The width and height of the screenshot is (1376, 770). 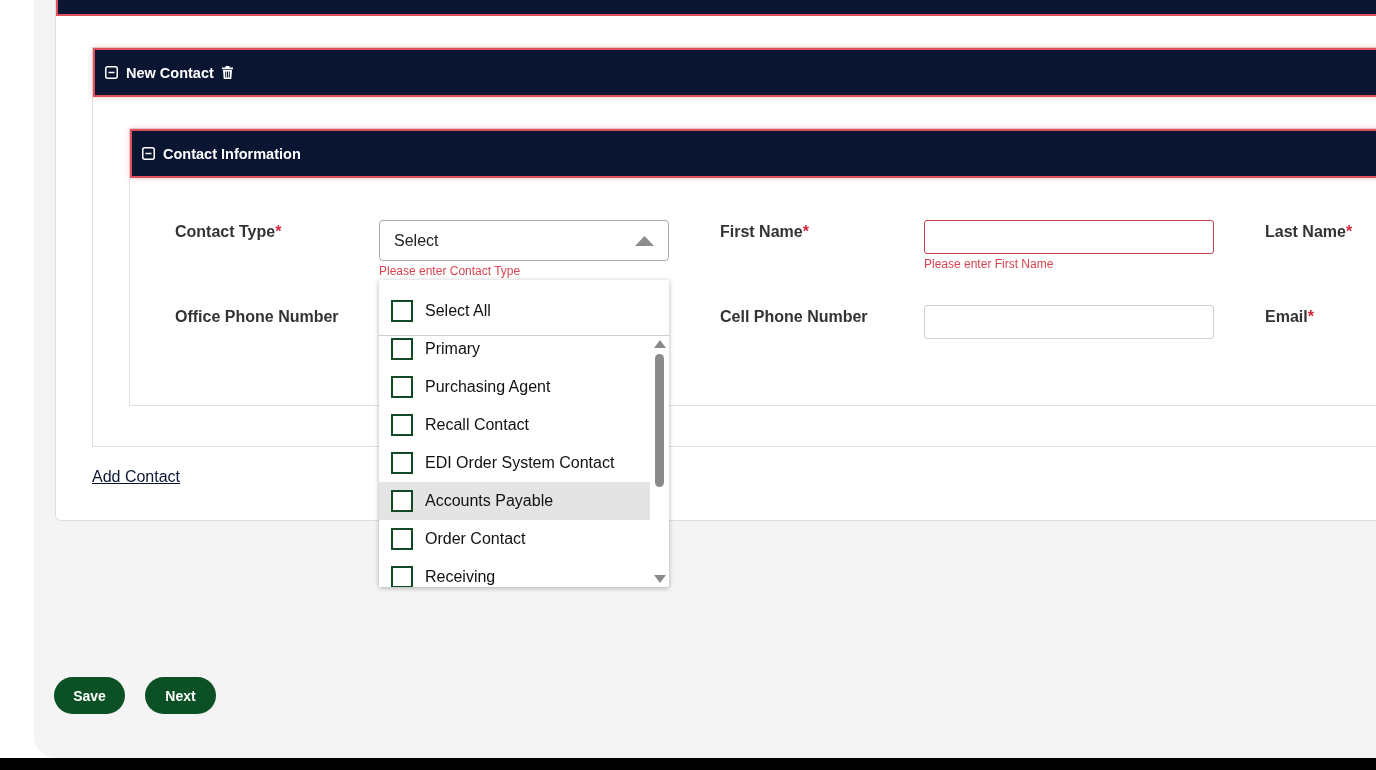 I want to click on error-message: Please enter First Name, so click(x=989, y=264).